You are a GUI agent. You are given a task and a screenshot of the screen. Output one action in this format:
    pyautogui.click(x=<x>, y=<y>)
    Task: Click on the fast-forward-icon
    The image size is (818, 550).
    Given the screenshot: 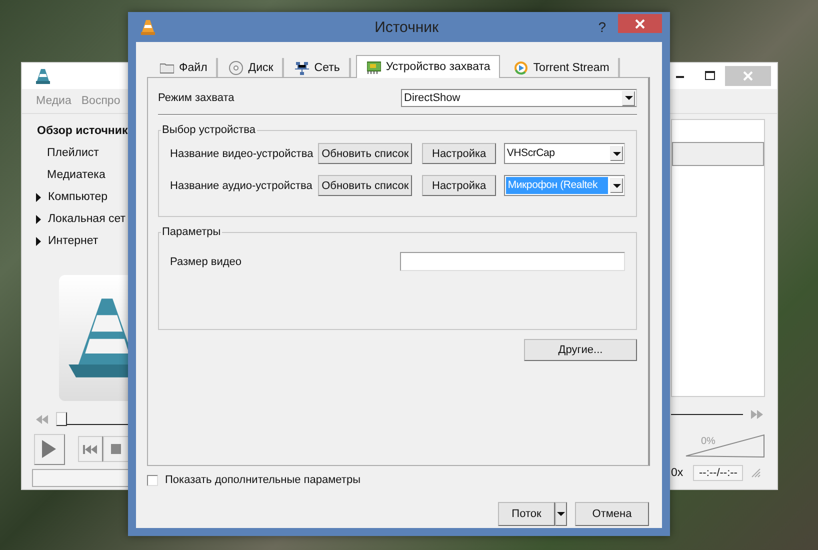 What is the action you would take?
    pyautogui.click(x=757, y=414)
    